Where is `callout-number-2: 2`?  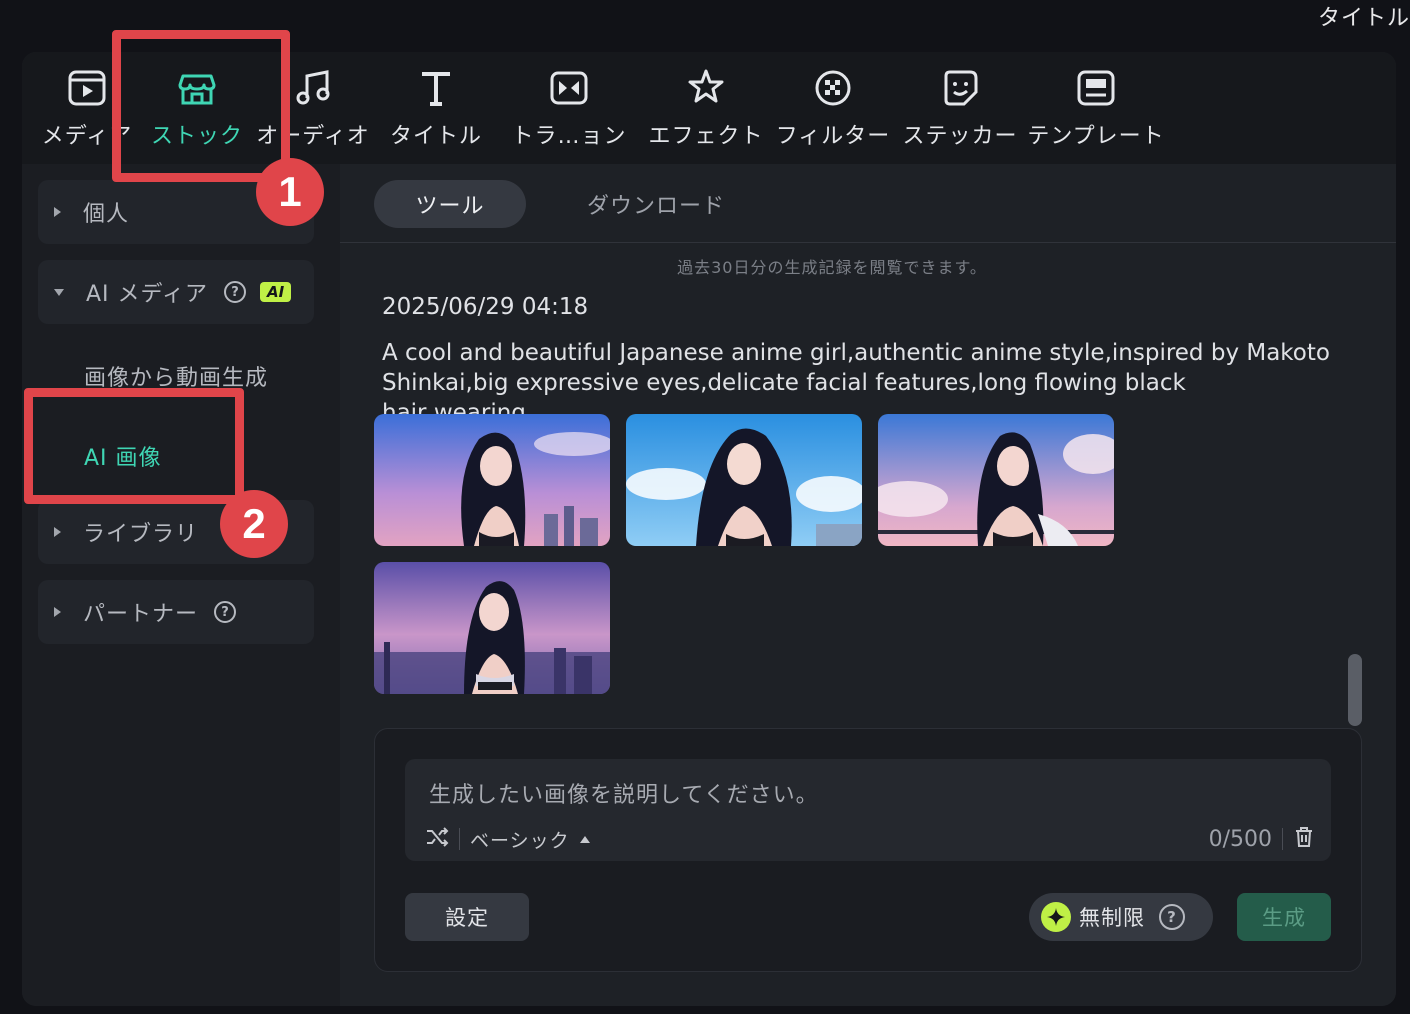
callout-number-2: 2 is located at coordinates (254, 524).